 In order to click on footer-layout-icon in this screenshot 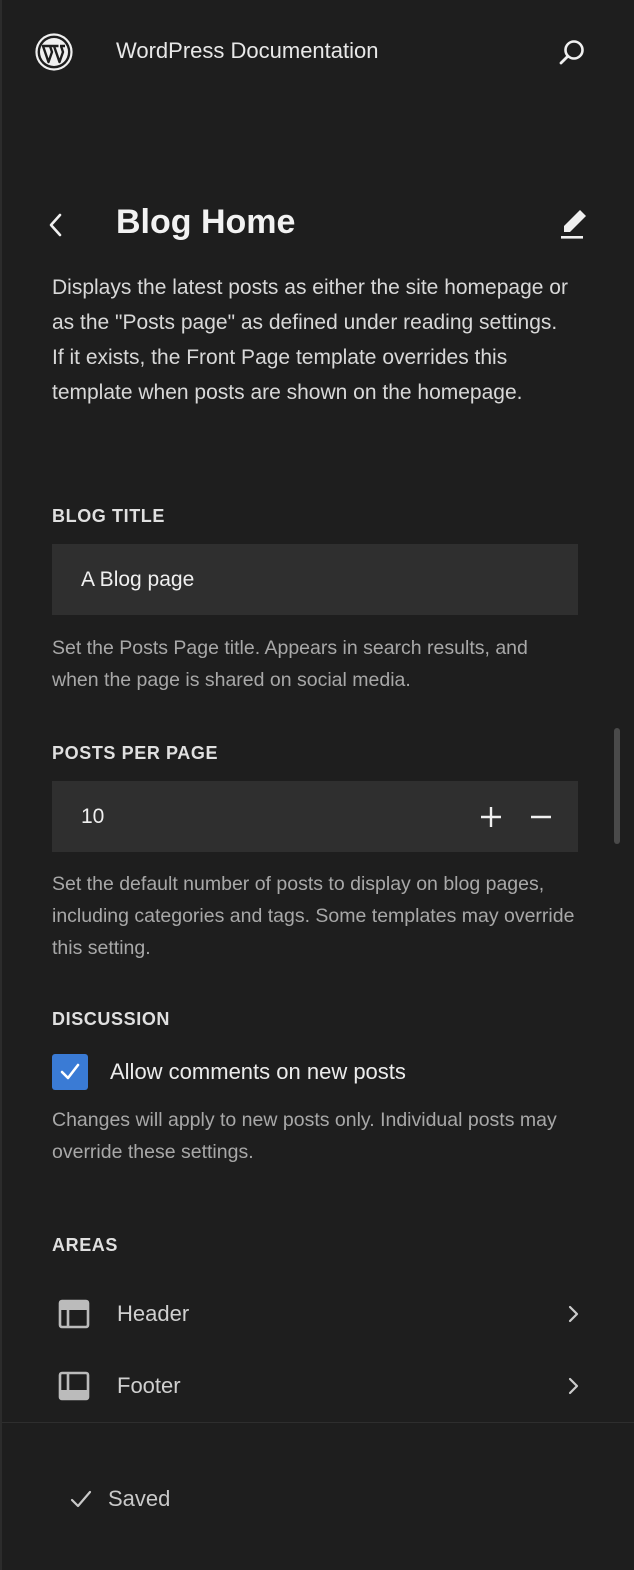, I will do `click(74, 1386)`.